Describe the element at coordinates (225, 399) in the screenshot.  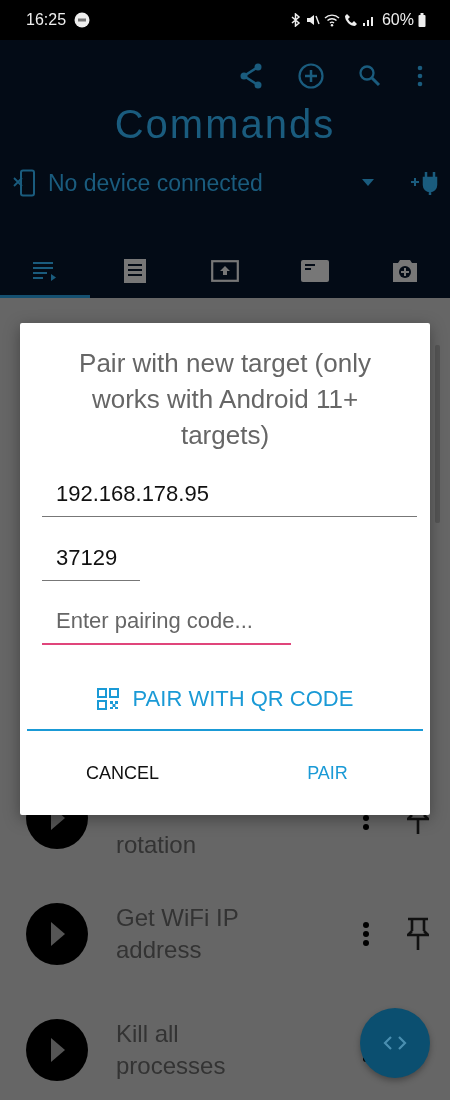
I see `dialog-title: Pair with new target (only works with Android 11+ targets)` at that location.